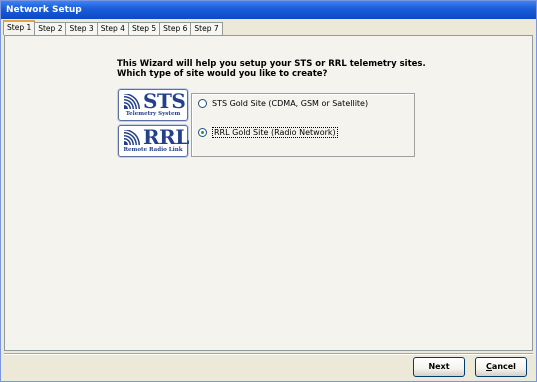  I want to click on sts-option: STS Gold Site (CDMA, GSM or Satellite), so click(283, 103).